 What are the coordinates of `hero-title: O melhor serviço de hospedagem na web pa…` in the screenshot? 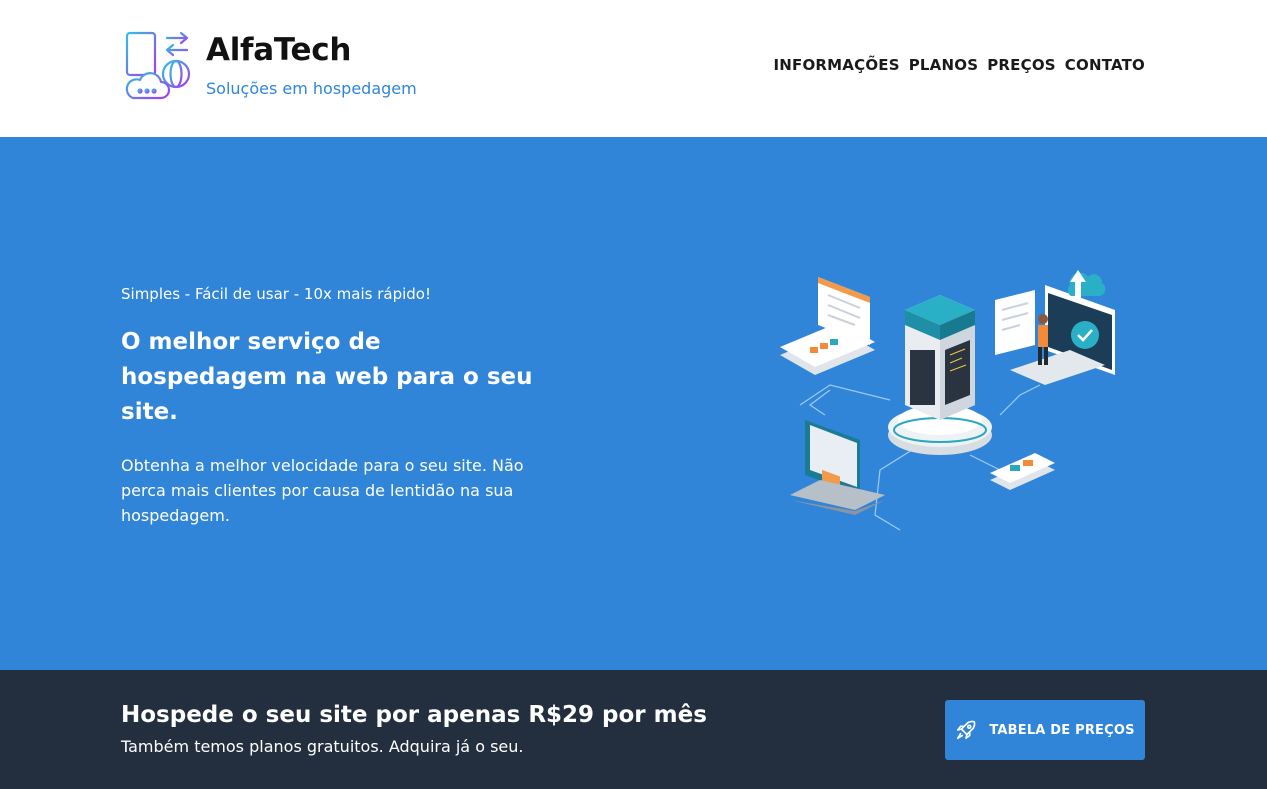 It's located at (327, 377).